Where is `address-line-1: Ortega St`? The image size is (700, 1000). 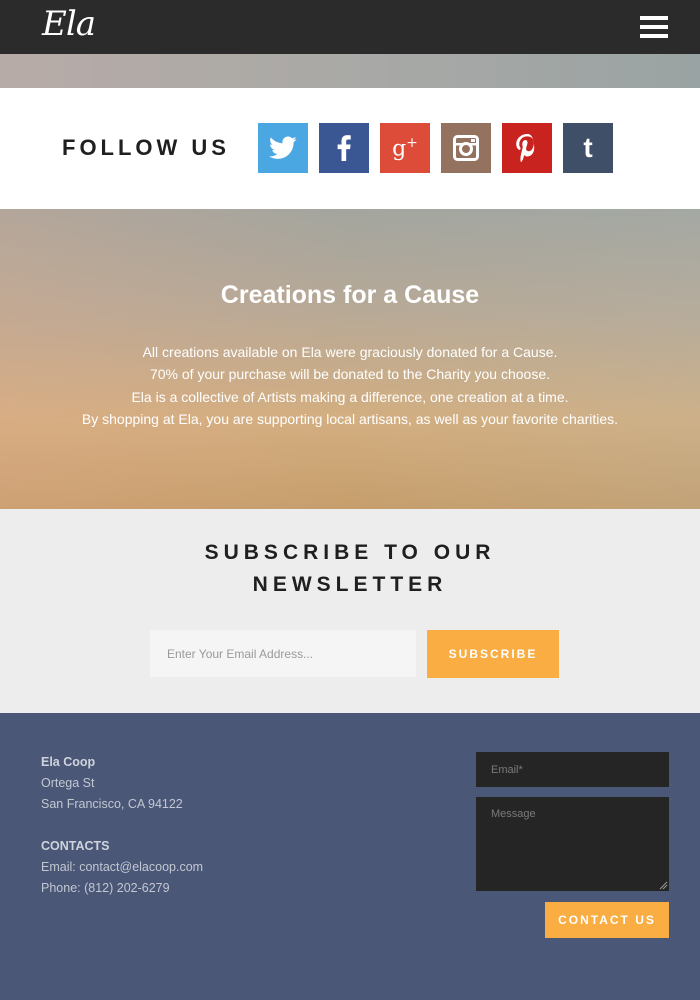
address-line-1: Ortega St is located at coordinates (68, 783).